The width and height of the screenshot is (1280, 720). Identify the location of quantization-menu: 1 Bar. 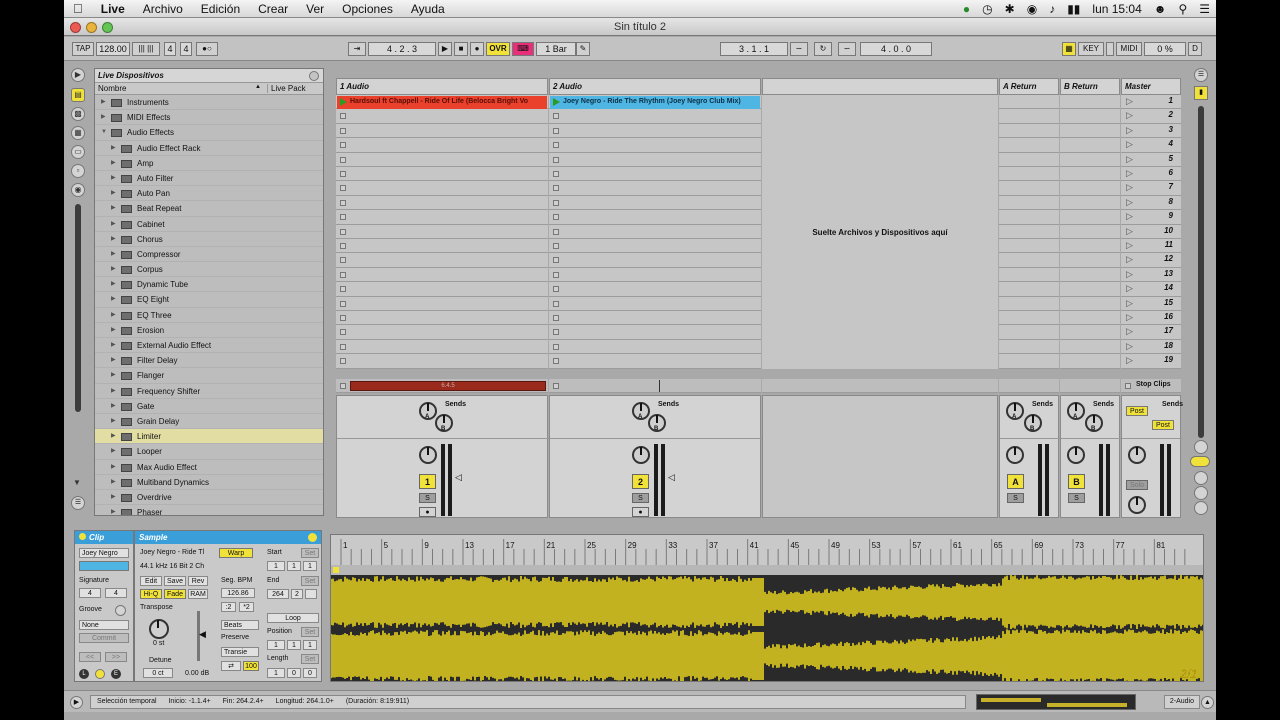
(556, 49).